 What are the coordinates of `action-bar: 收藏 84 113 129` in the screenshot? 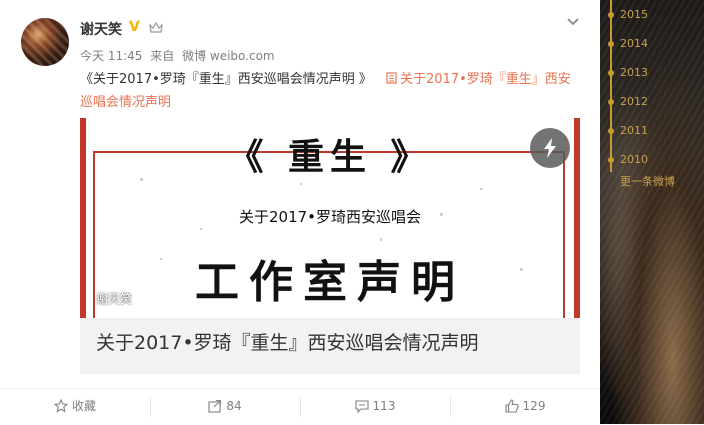 It's located at (300, 406).